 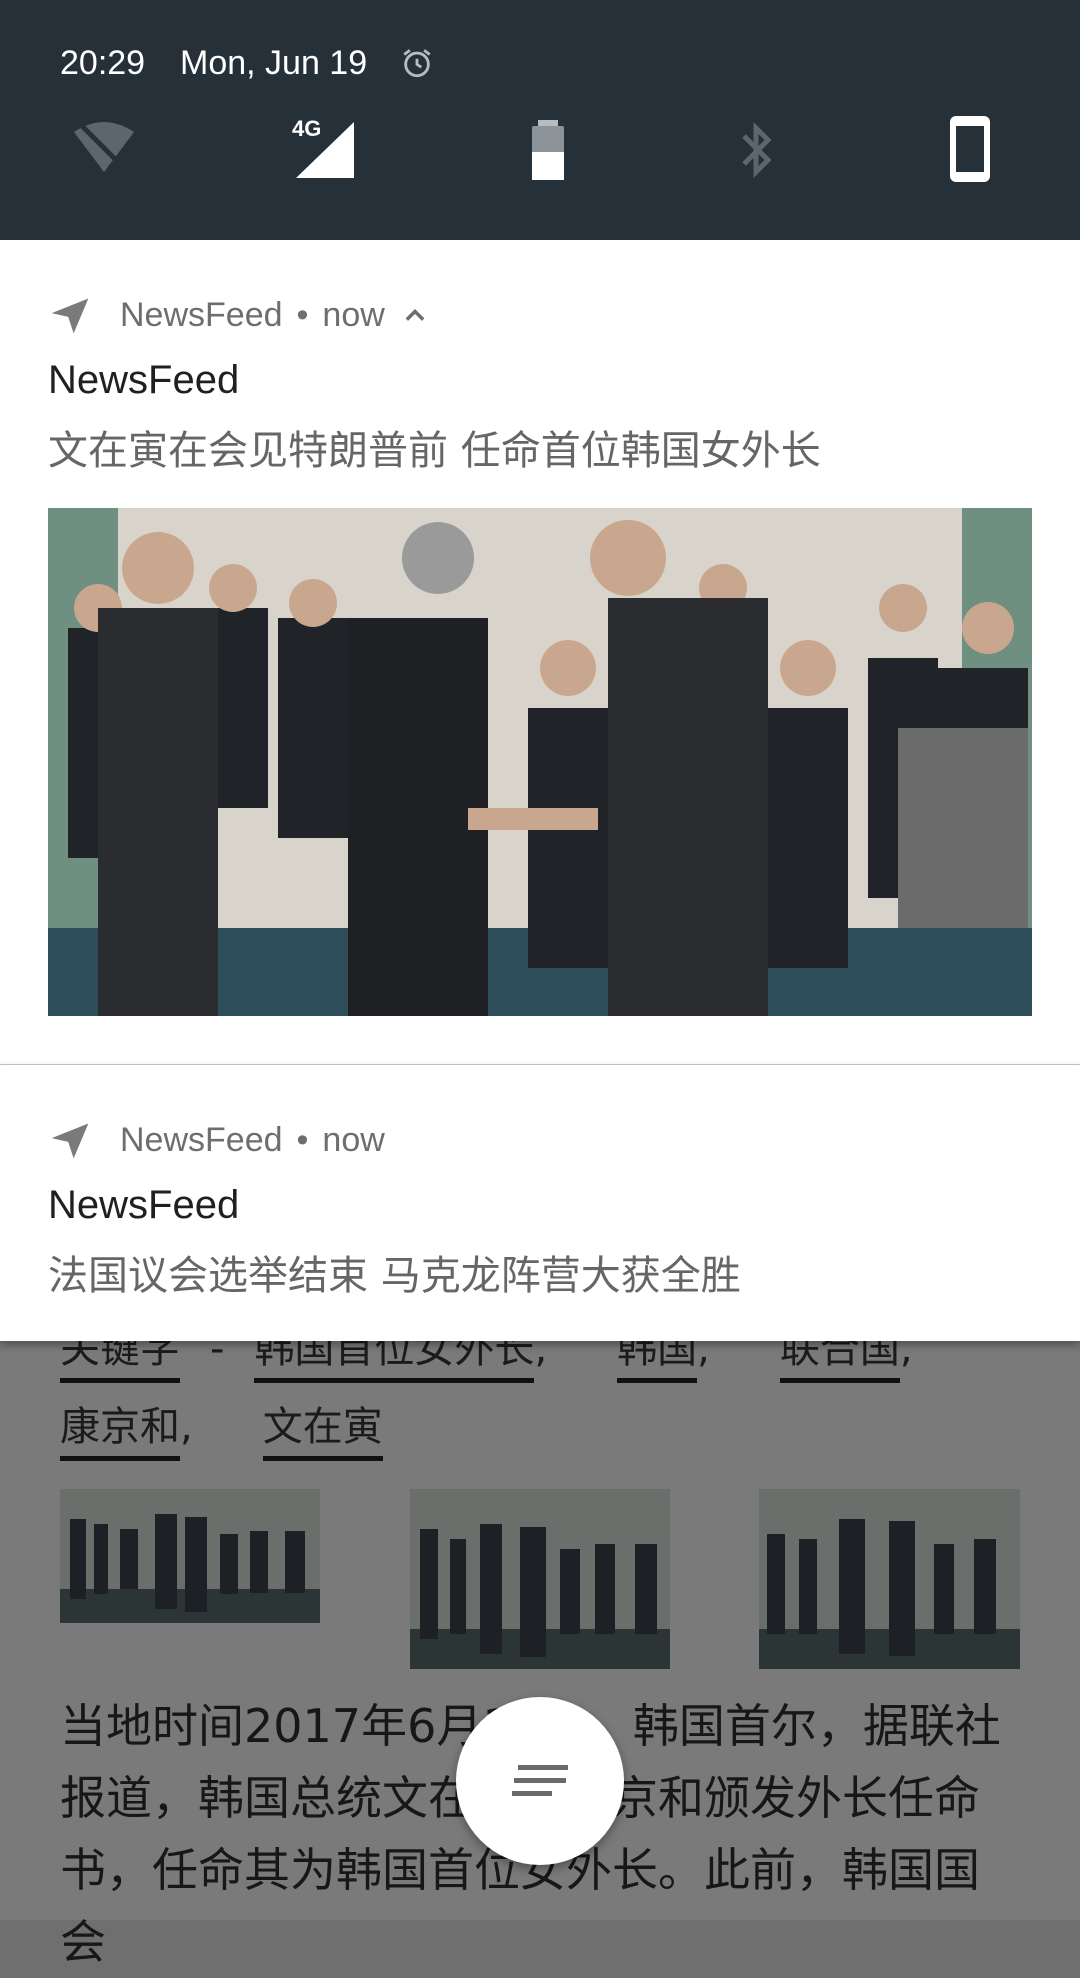 I want to click on keyword-tag: 文在寅, so click(x=322, y=1427).